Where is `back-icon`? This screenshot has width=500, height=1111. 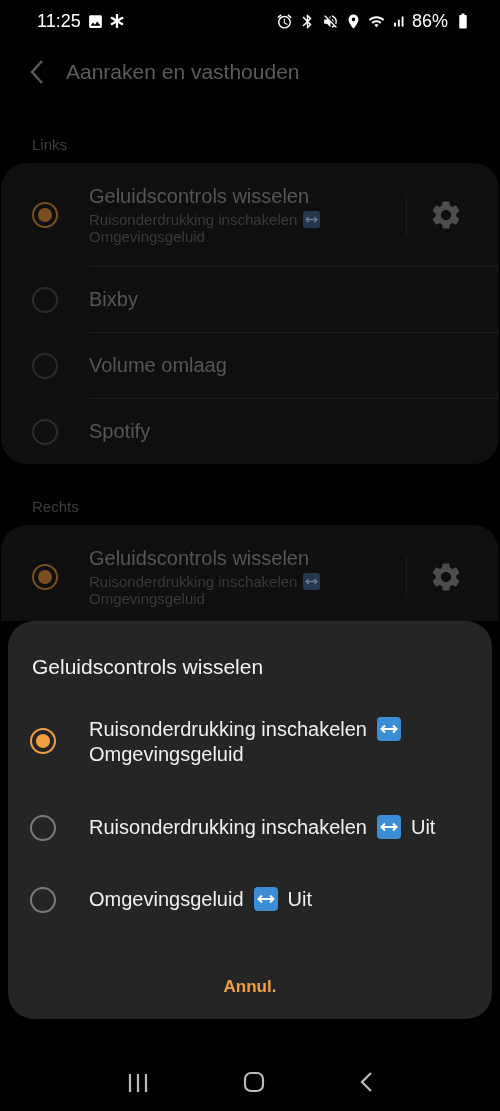 back-icon is located at coordinates (366, 1082).